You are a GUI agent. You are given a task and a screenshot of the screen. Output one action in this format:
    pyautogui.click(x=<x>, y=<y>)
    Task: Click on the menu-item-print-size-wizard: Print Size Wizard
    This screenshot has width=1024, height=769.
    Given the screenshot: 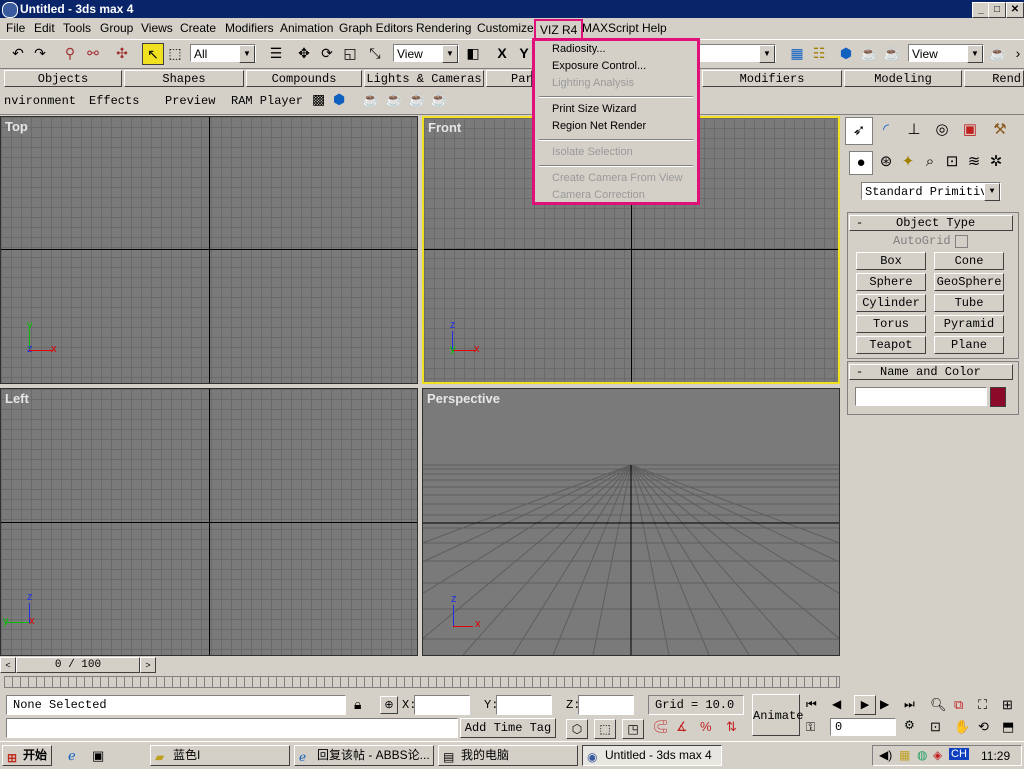 What is the action you would take?
    pyautogui.click(x=594, y=109)
    